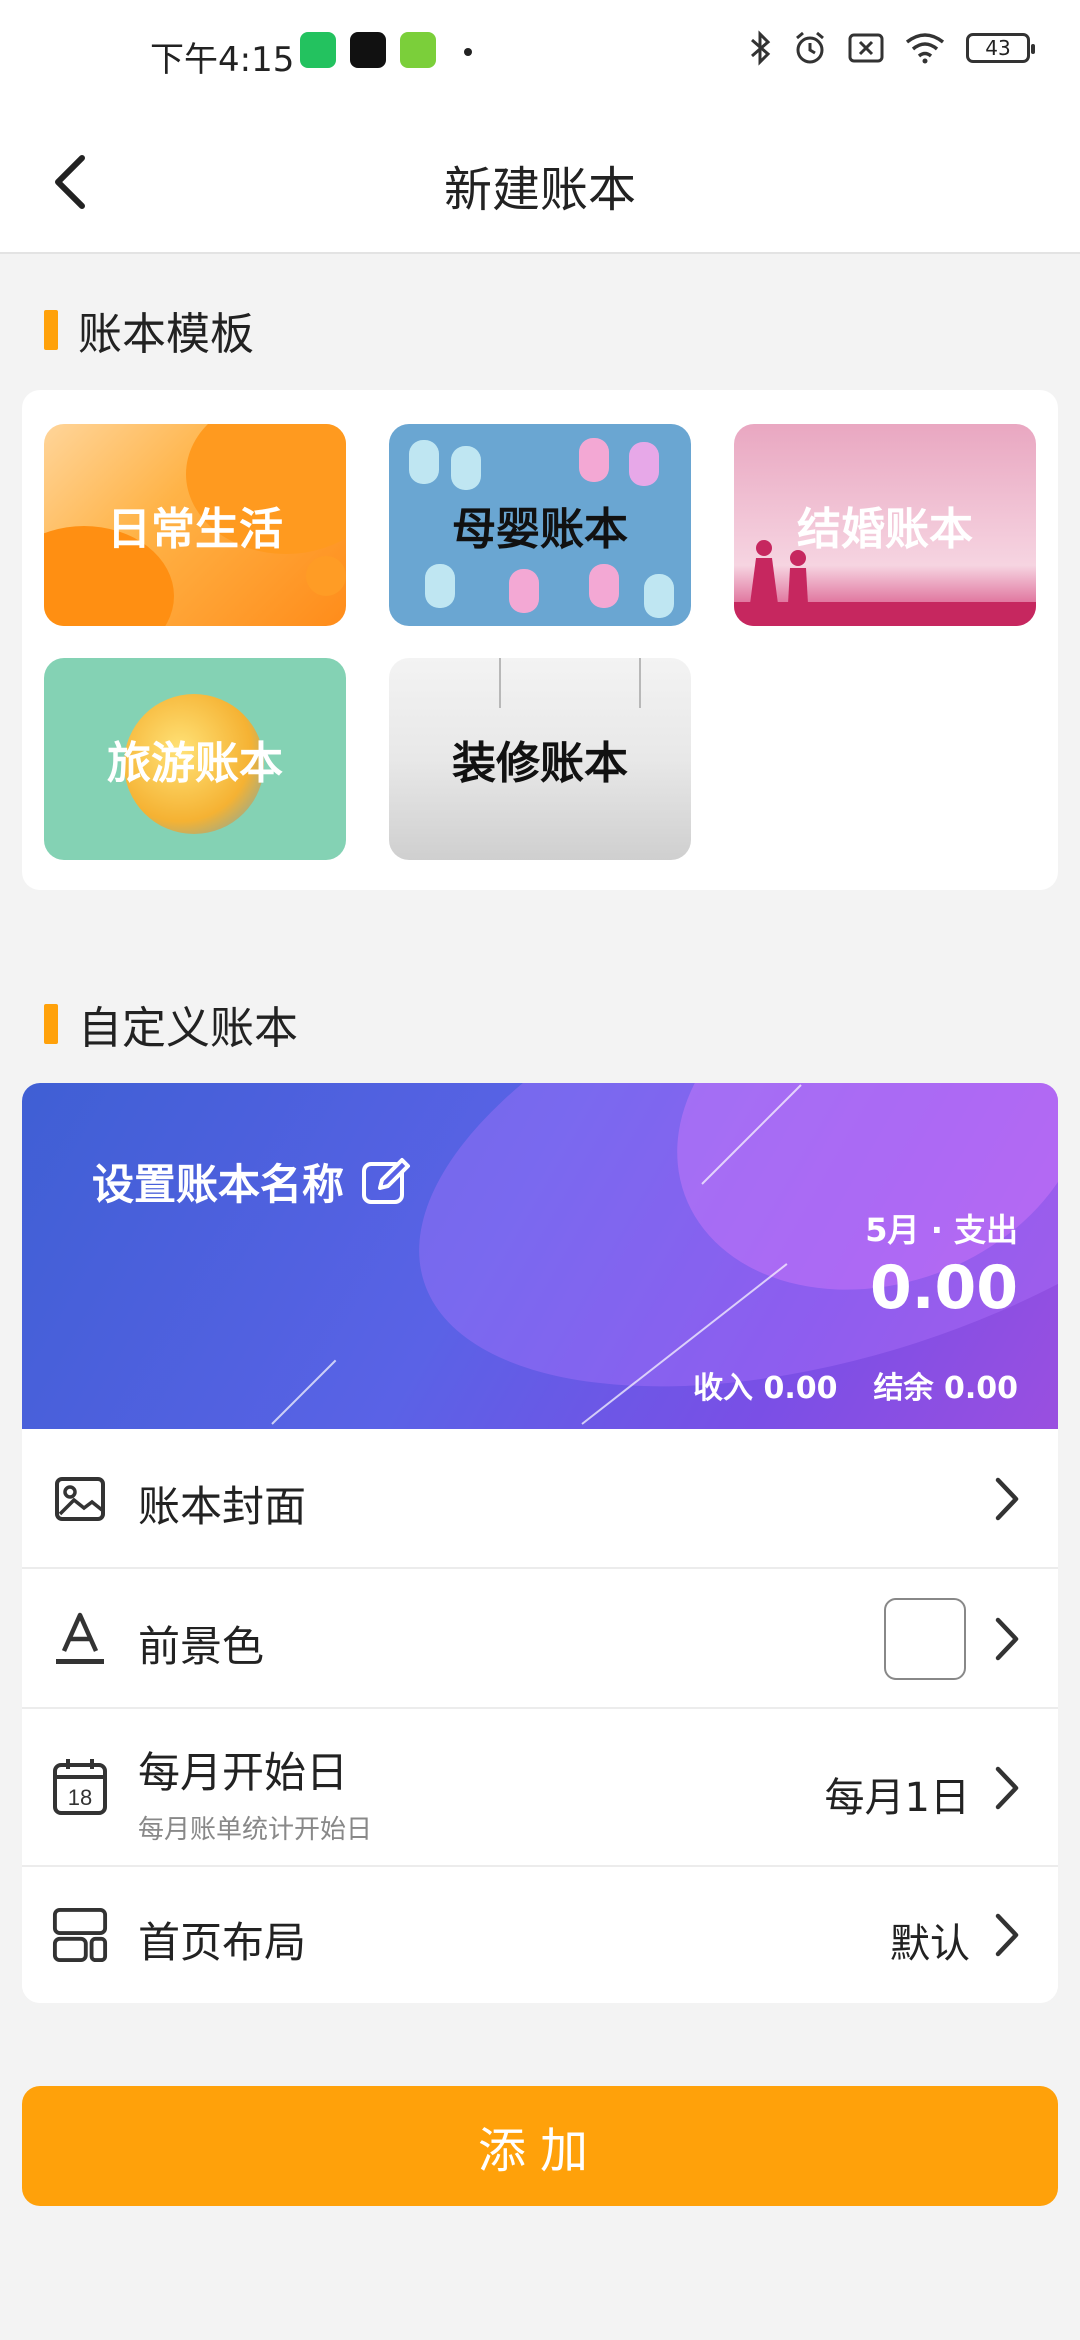 The image size is (1080, 2340). What do you see at coordinates (418, 50) in the screenshot?
I see `download-icon` at bounding box center [418, 50].